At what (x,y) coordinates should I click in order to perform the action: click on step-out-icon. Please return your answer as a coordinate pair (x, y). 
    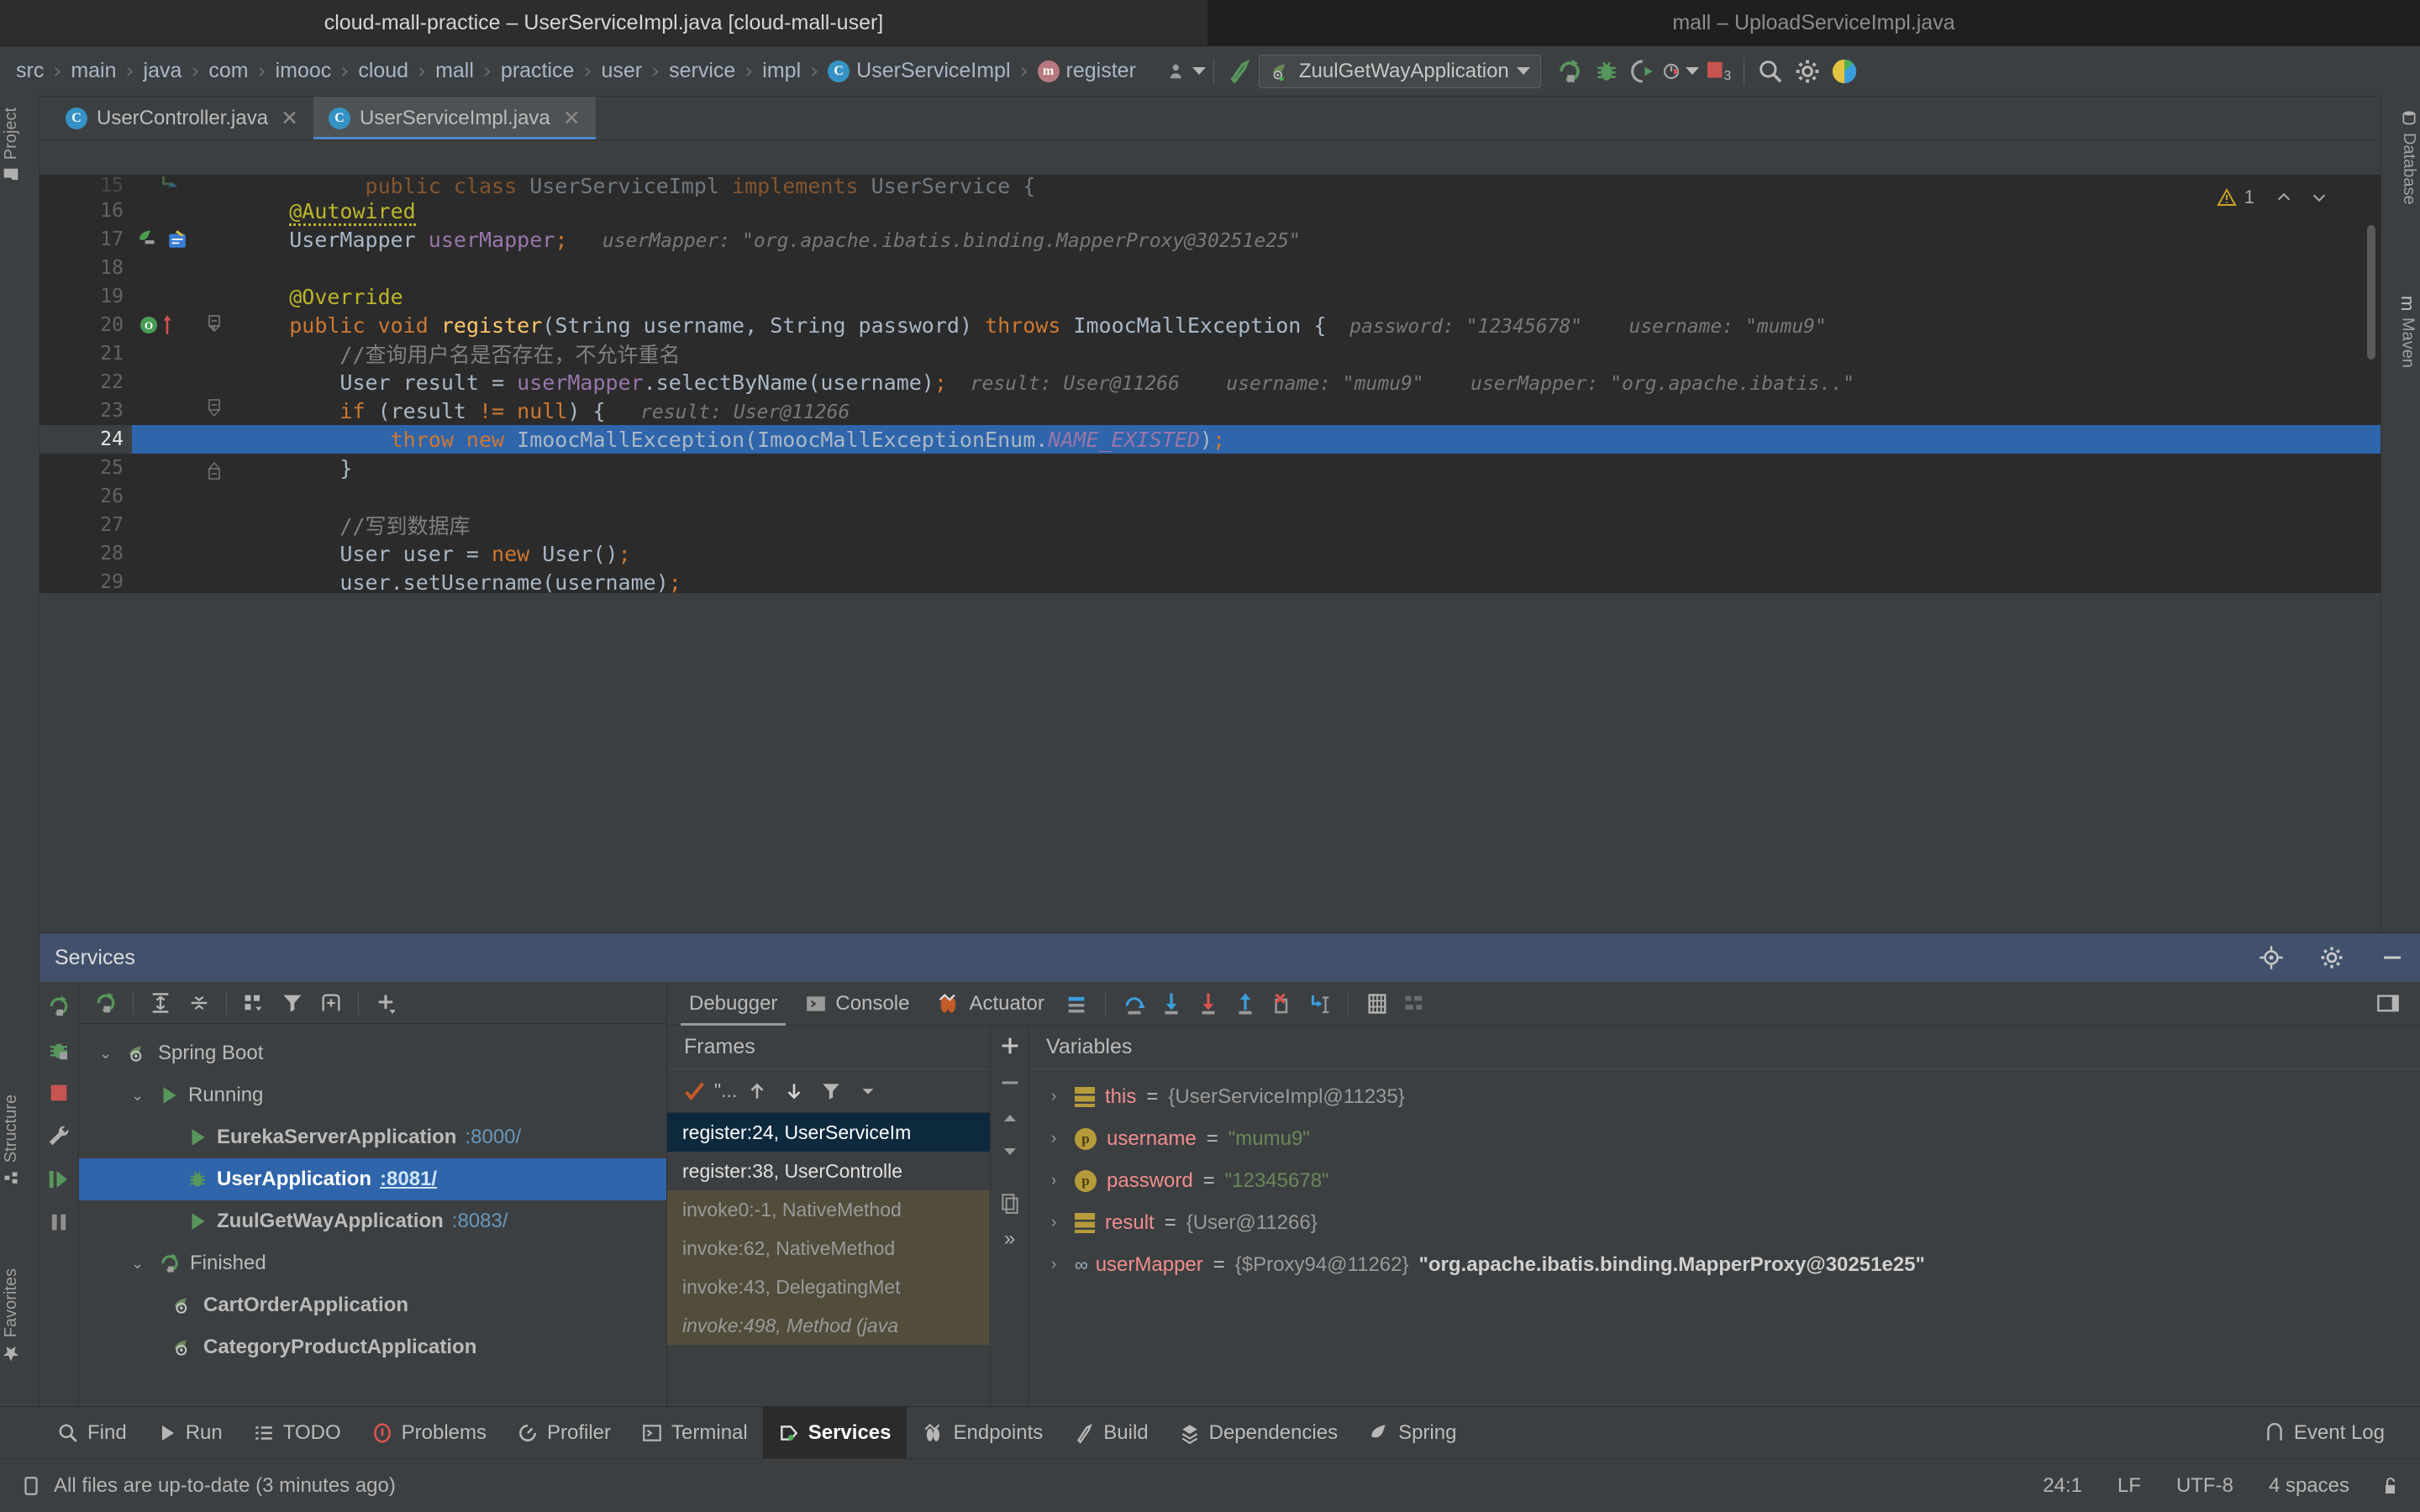
    Looking at the image, I should click on (1245, 1003).